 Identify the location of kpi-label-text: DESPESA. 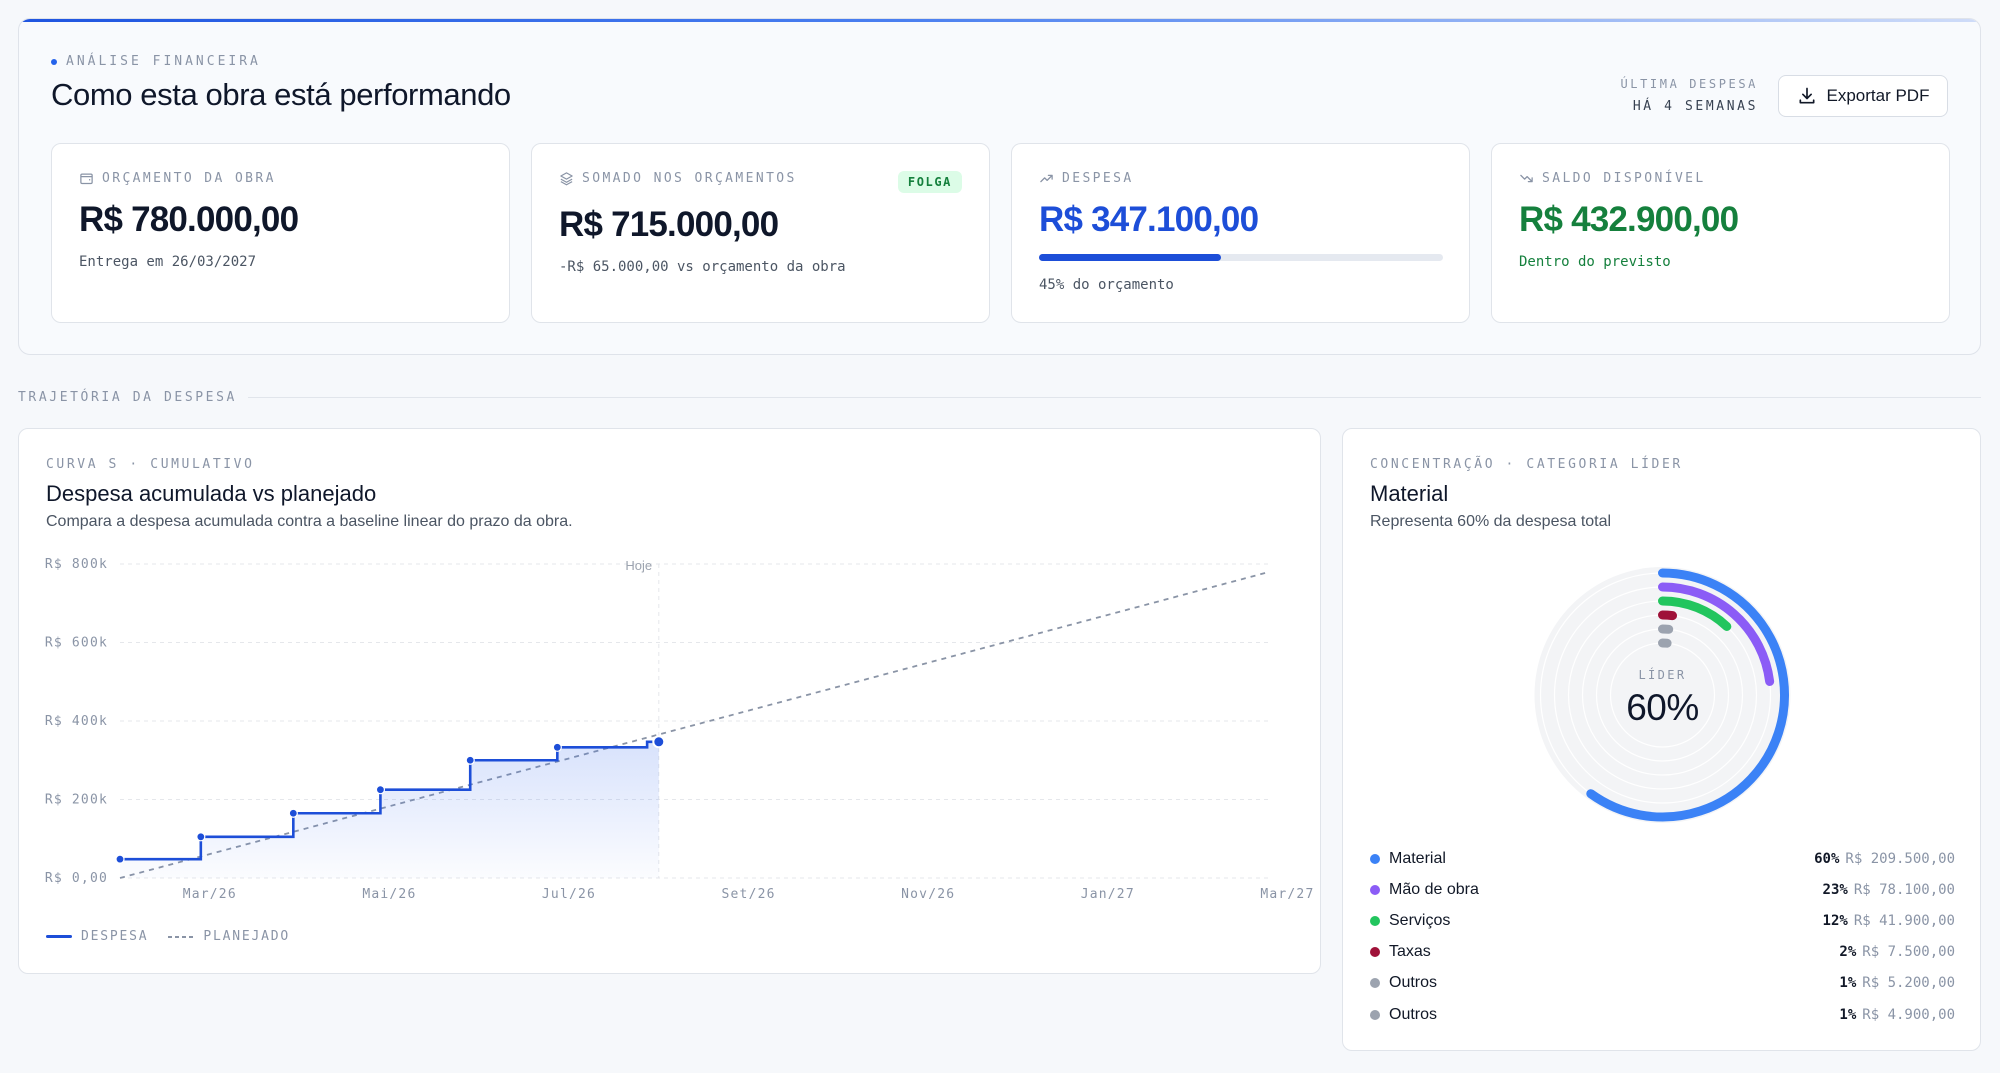
(1098, 178).